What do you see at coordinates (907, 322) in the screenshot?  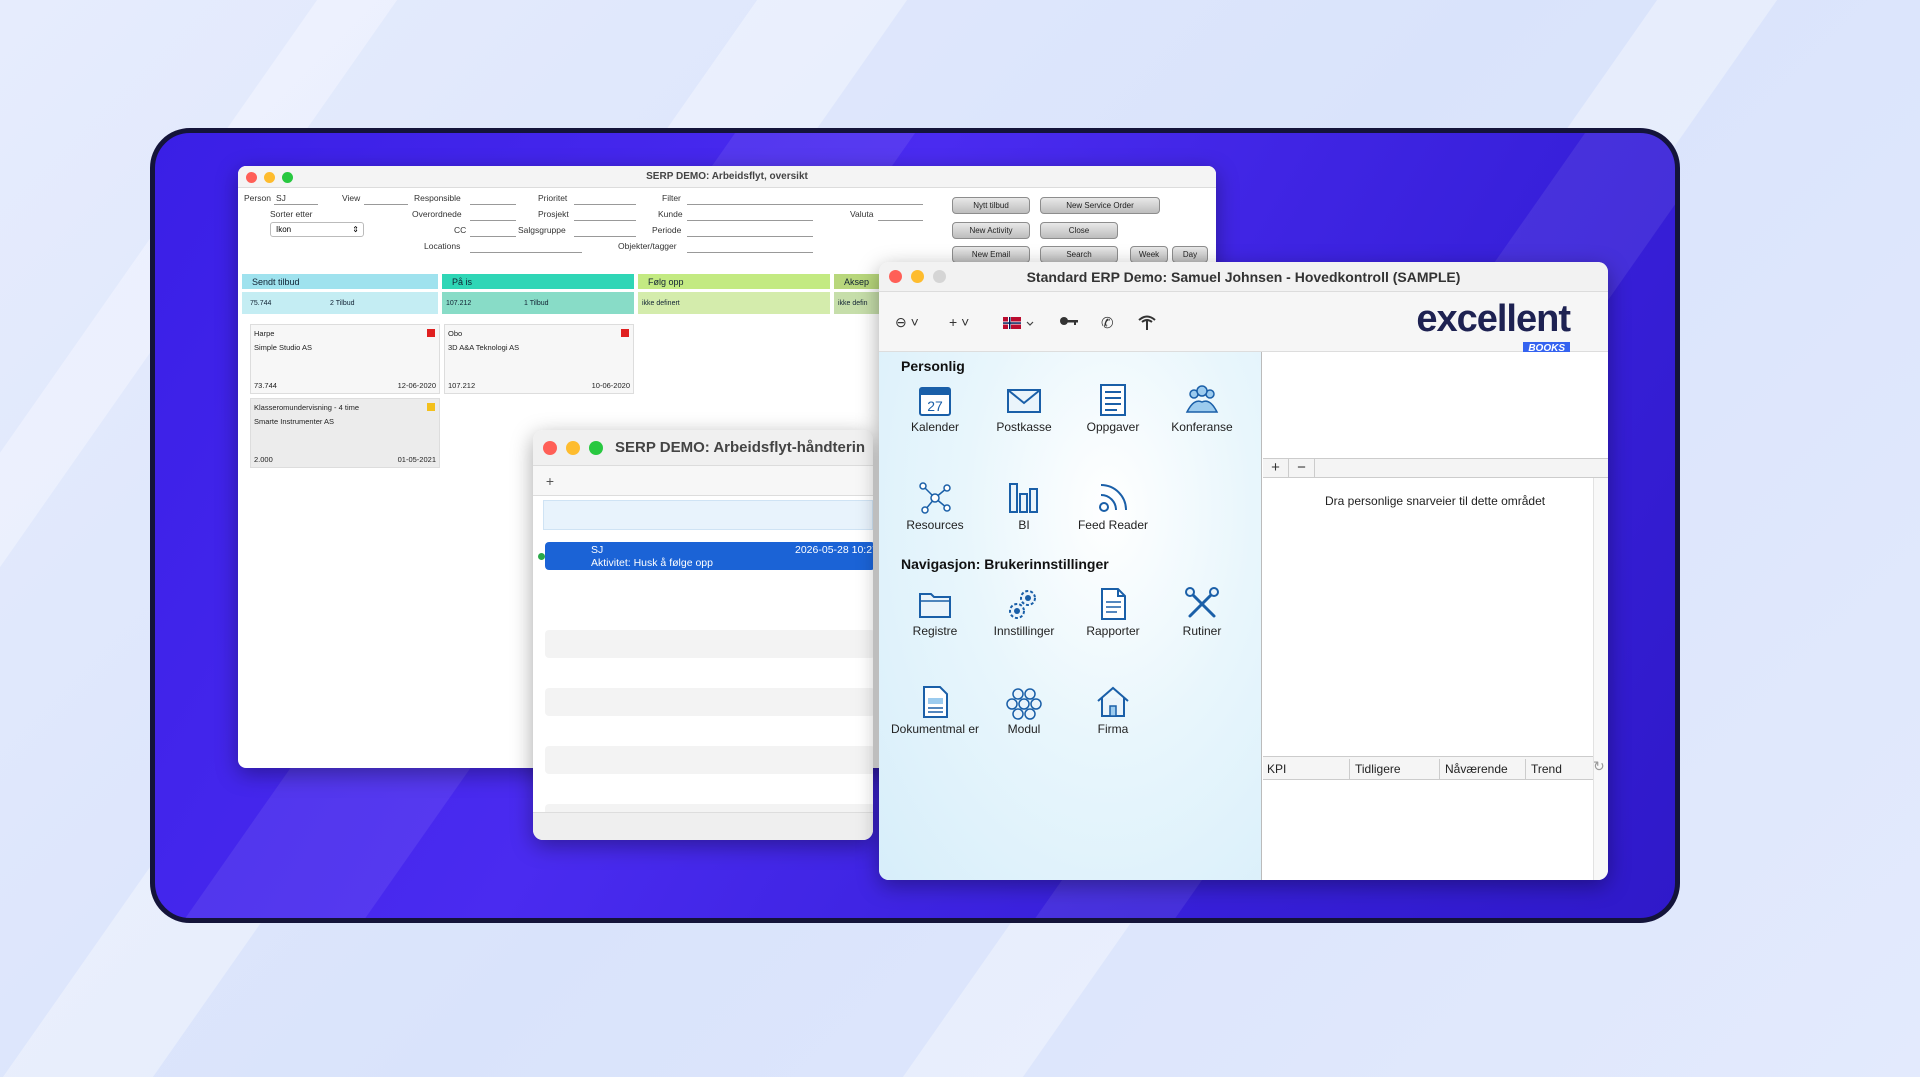 I see `more-options-icon: ⊖ ˅` at bounding box center [907, 322].